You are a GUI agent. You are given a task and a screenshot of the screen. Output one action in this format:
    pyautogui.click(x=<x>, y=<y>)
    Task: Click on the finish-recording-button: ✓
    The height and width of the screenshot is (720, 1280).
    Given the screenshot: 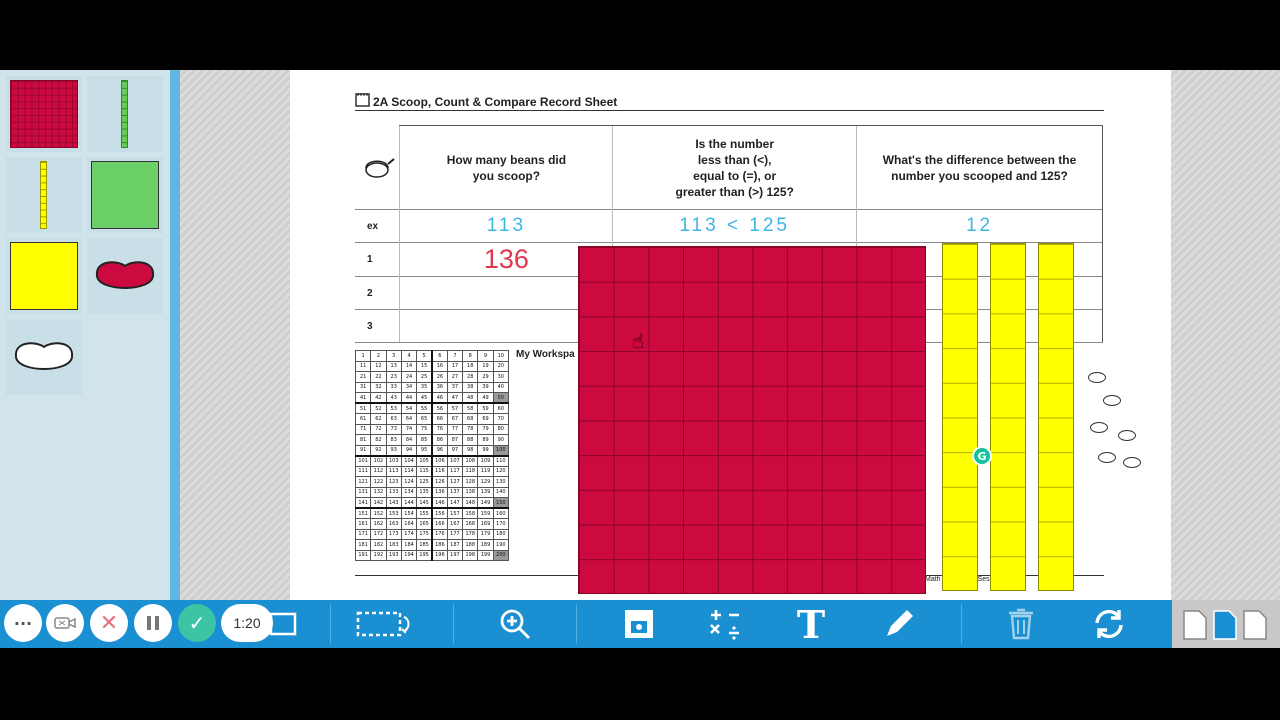 What is the action you would take?
    pyautogui.click(x=197, y=623)
    